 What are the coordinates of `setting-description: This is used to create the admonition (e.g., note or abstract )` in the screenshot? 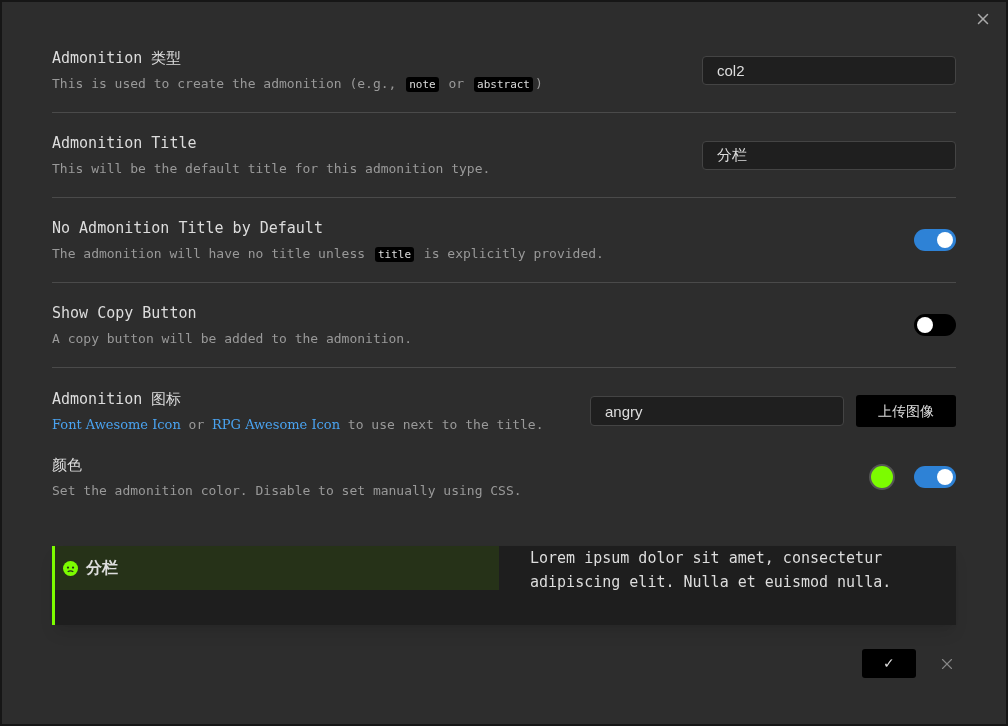 It's located at (297, 83).